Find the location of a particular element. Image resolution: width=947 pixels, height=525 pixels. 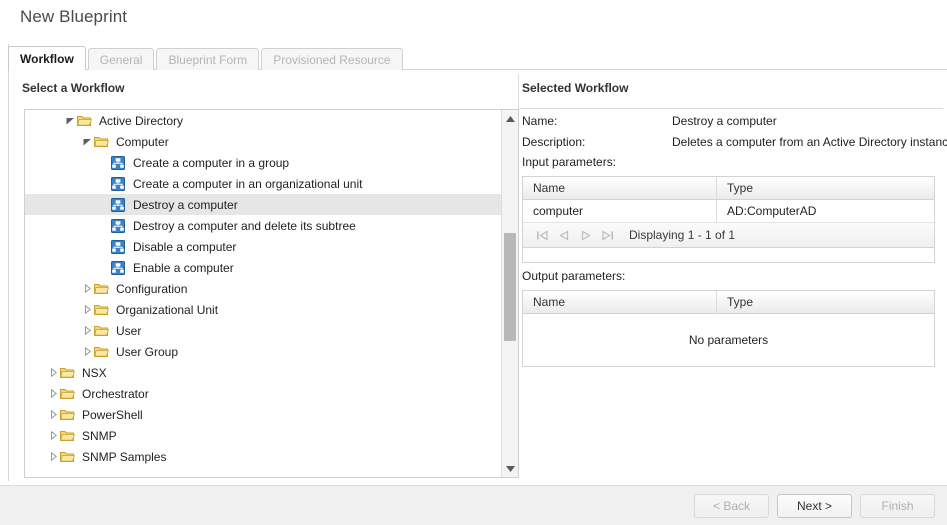

output-table-header: Name Type is located at coordinates (728, 302).